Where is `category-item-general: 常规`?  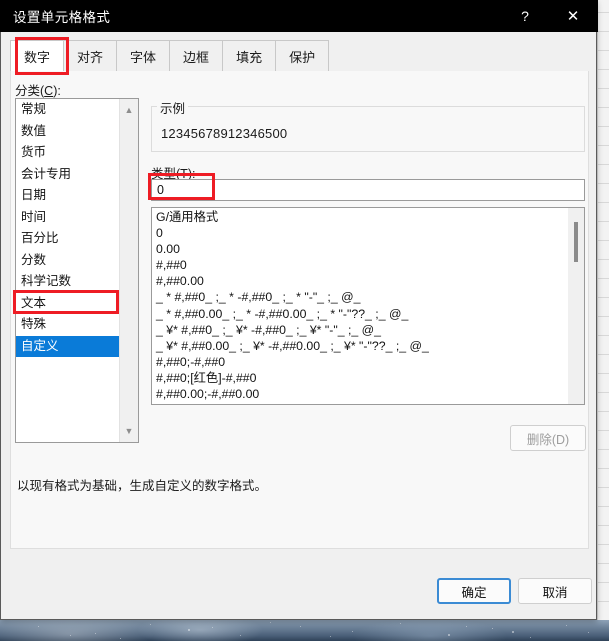
category-item-general: 常规 is located at coordinates (68, 110).